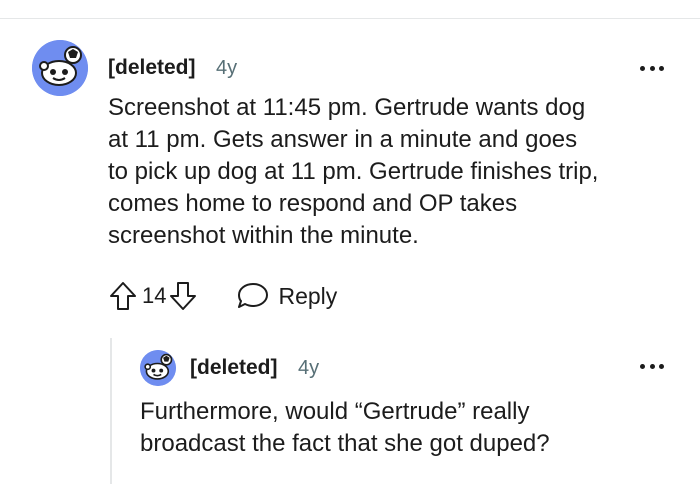  What do you see at coordinates (234, 368) in the screenshot?
I see `reply-author: [deleted]` at bounding box center [234, 368].